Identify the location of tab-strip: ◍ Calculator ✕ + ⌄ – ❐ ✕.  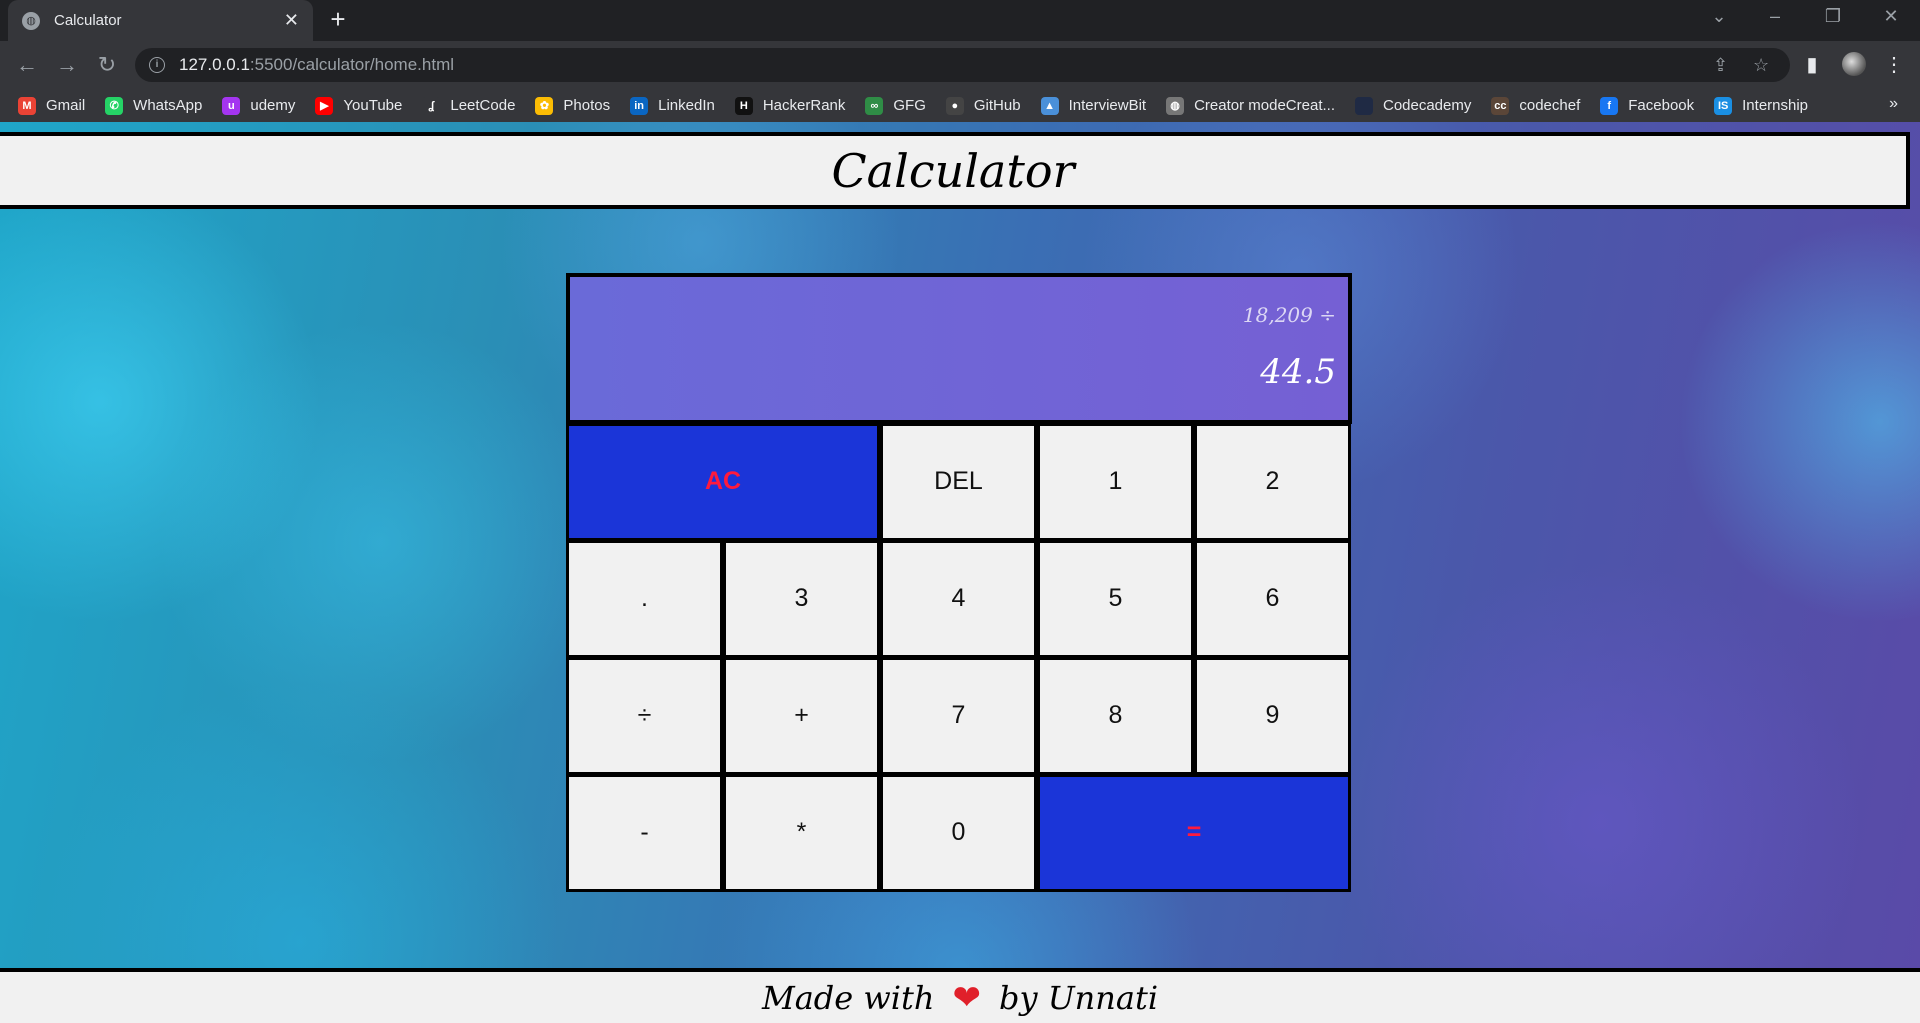
(960, 20).